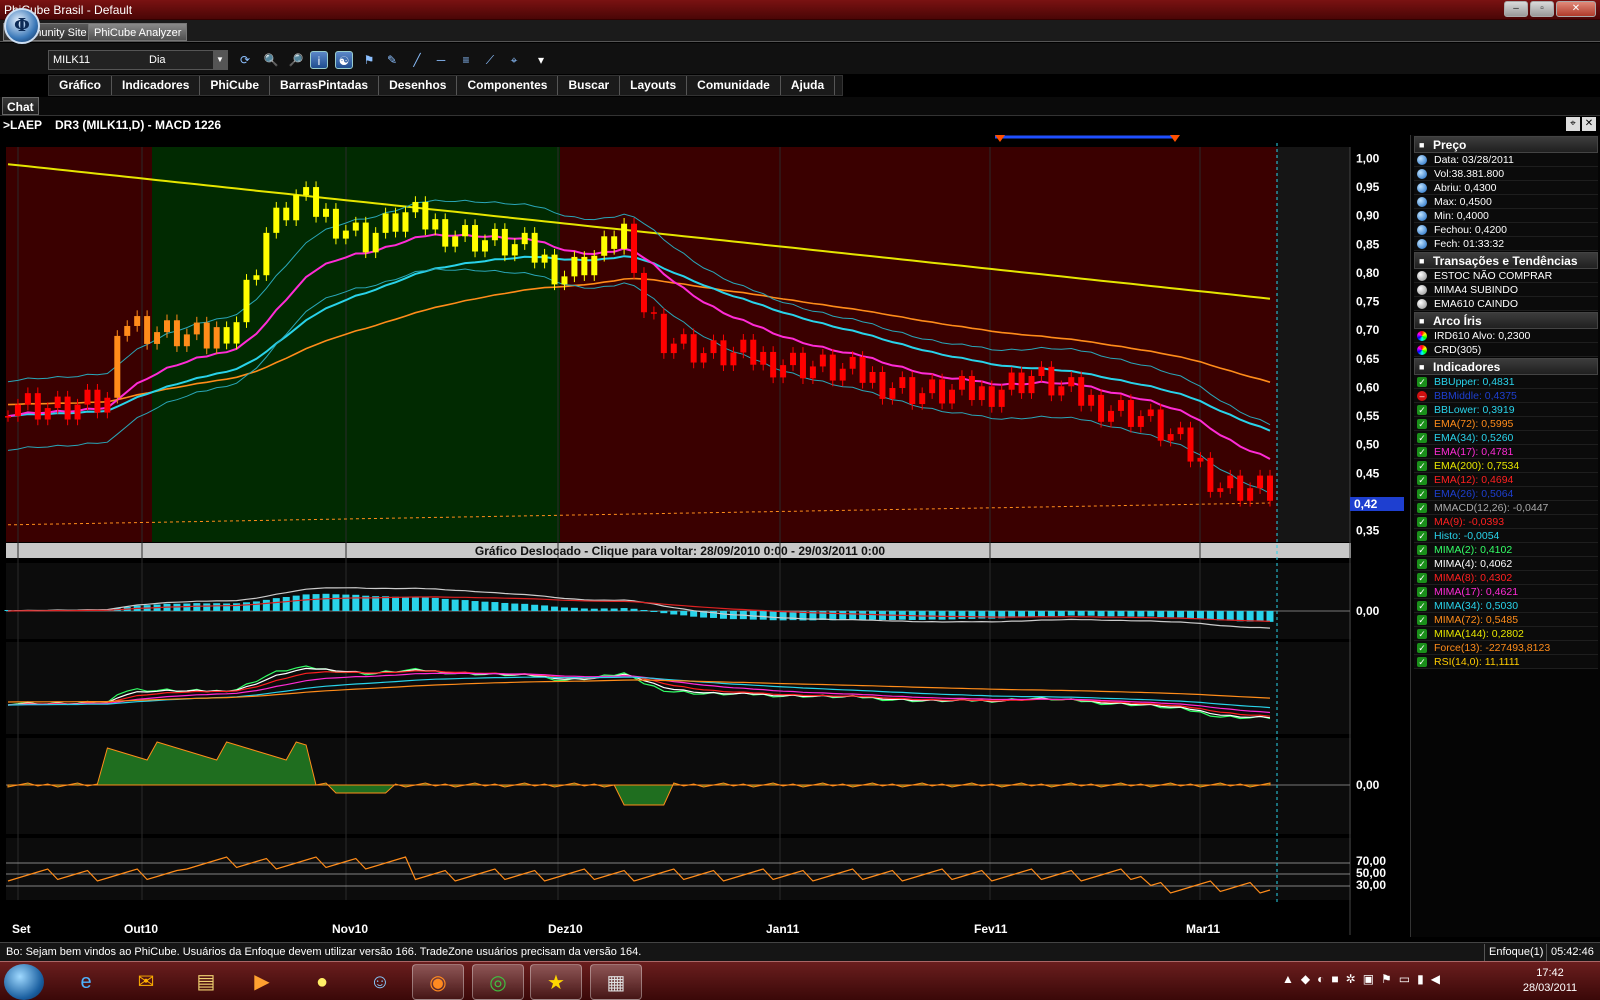  I want to click on phicube-logo: Φ, so click(22, 26).